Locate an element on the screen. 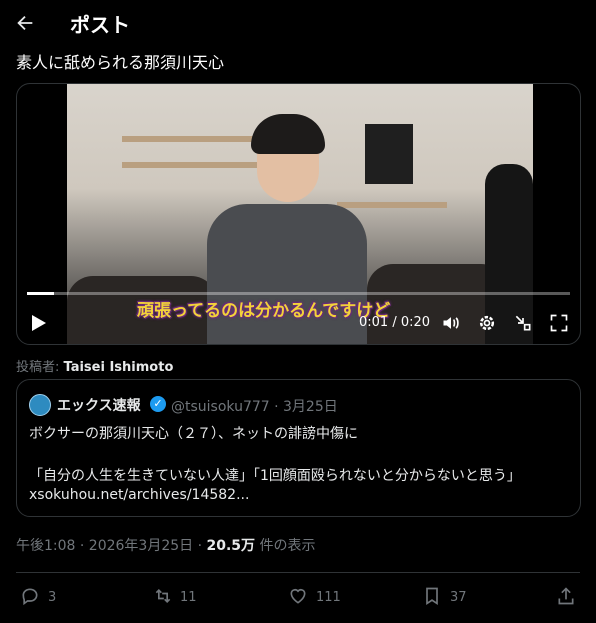 The image size is (596, 623). bookmark-icon is located at coordinates (432, 596).